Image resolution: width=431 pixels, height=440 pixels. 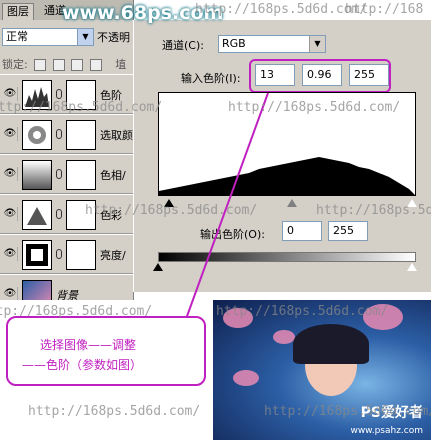 I want to click on portrait-hair, so click(x=331, y=344).